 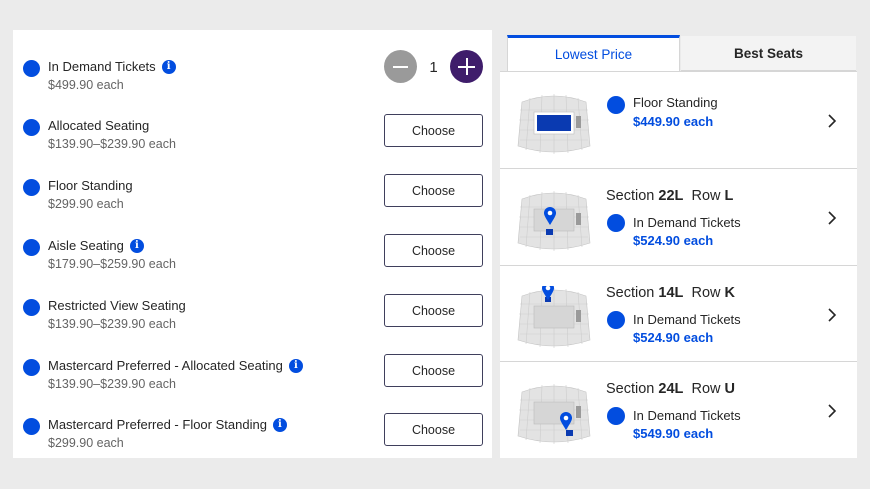 I want to click on tab-best-seats: Best Seats, so click(x=768, y=53).